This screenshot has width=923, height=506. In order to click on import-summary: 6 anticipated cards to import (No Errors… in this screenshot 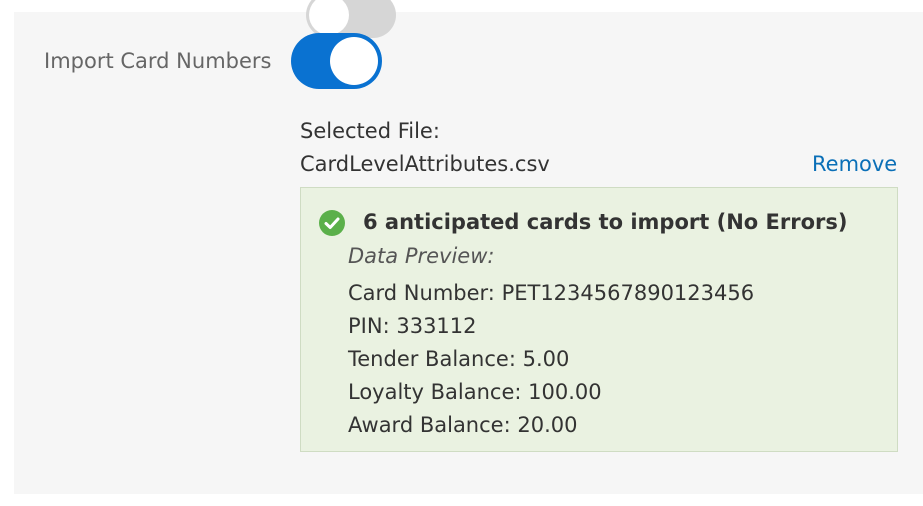, I will do `click(605, 222)`.